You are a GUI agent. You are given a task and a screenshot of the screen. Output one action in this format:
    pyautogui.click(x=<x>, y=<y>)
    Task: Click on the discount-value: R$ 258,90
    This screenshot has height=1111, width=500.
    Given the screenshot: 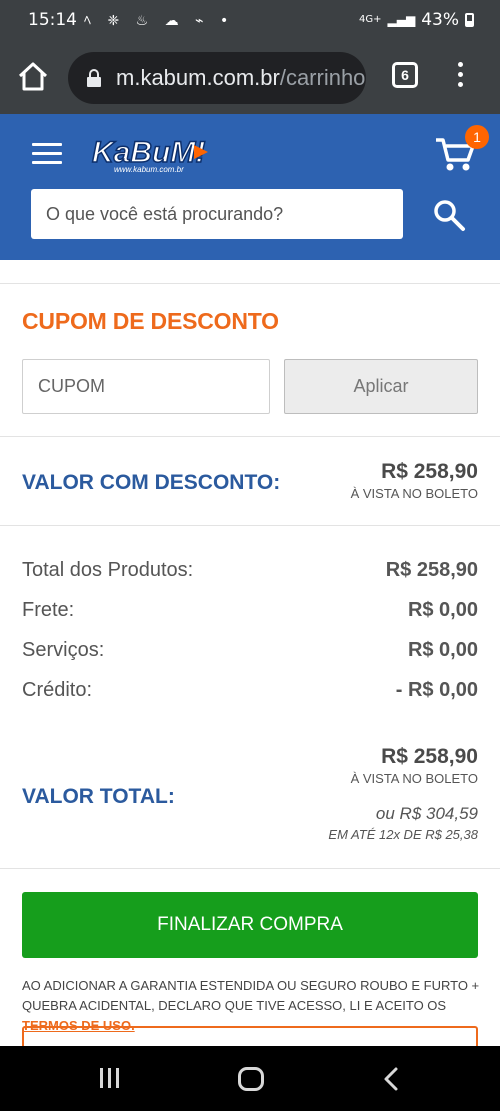 What is the action you would take?
    pyautogui.click(x=429, y=471)
    